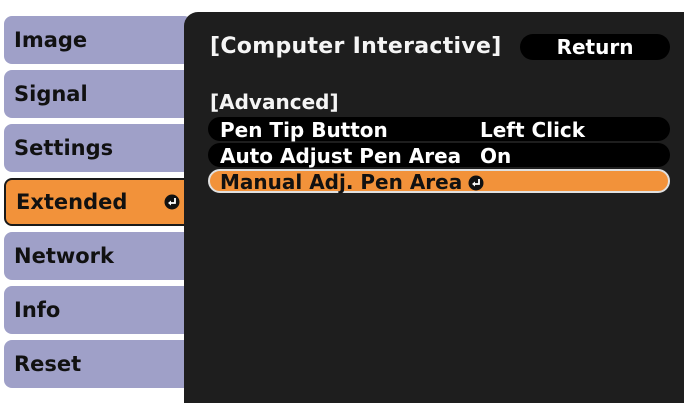  What do you see at coordinates (274, 102) in the screenshot?
I see `section-label: [Advanced]` at bounding box center [274, 102].